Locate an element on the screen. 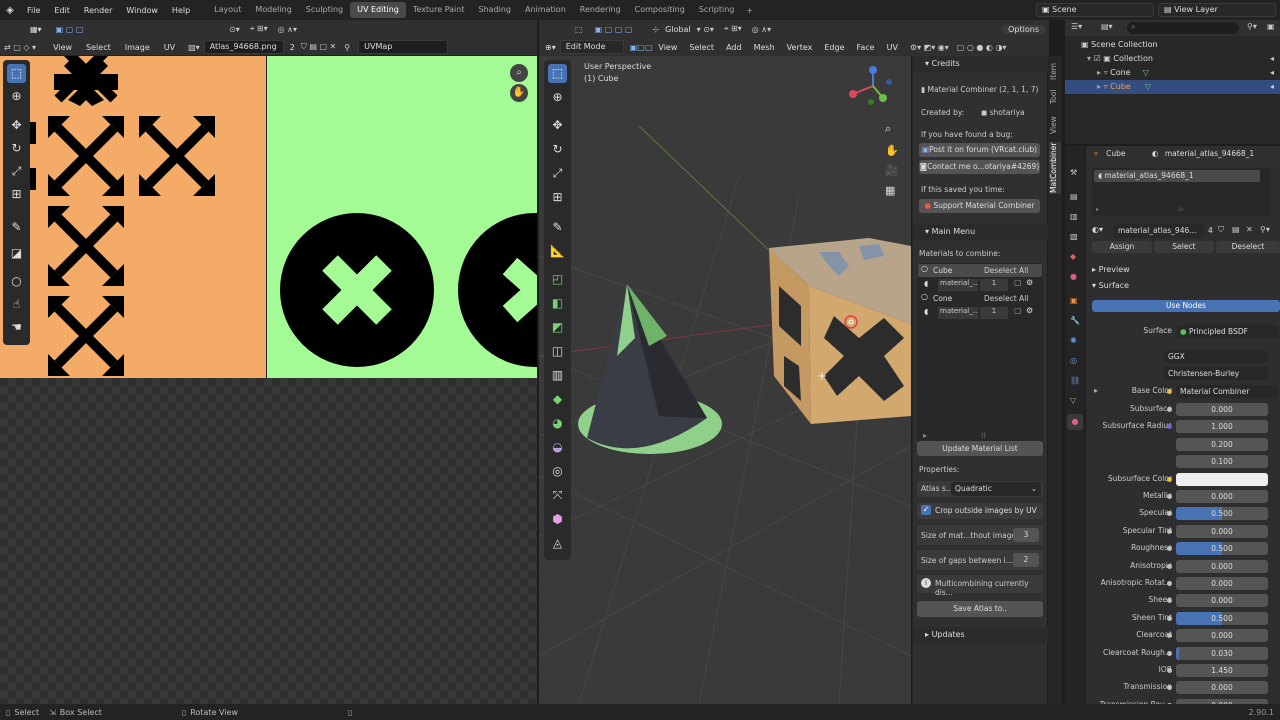 The image size is (1280, 720). expand-arrow-icon: ▸ is located at coordinates (1096, 390).